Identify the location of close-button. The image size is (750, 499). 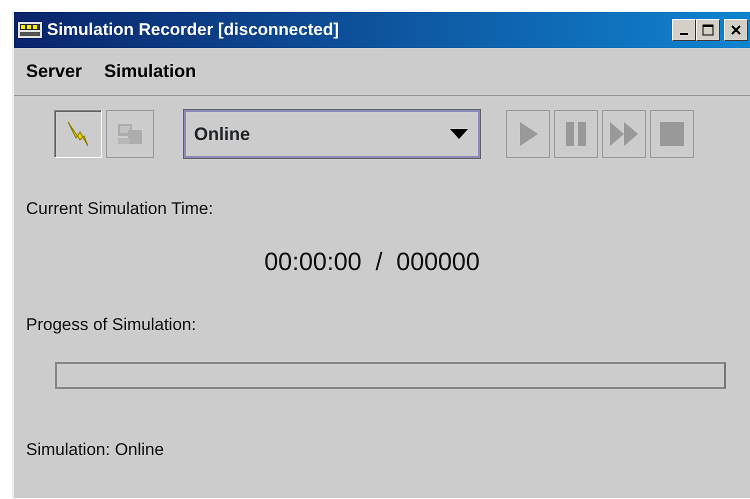
(736, 30).